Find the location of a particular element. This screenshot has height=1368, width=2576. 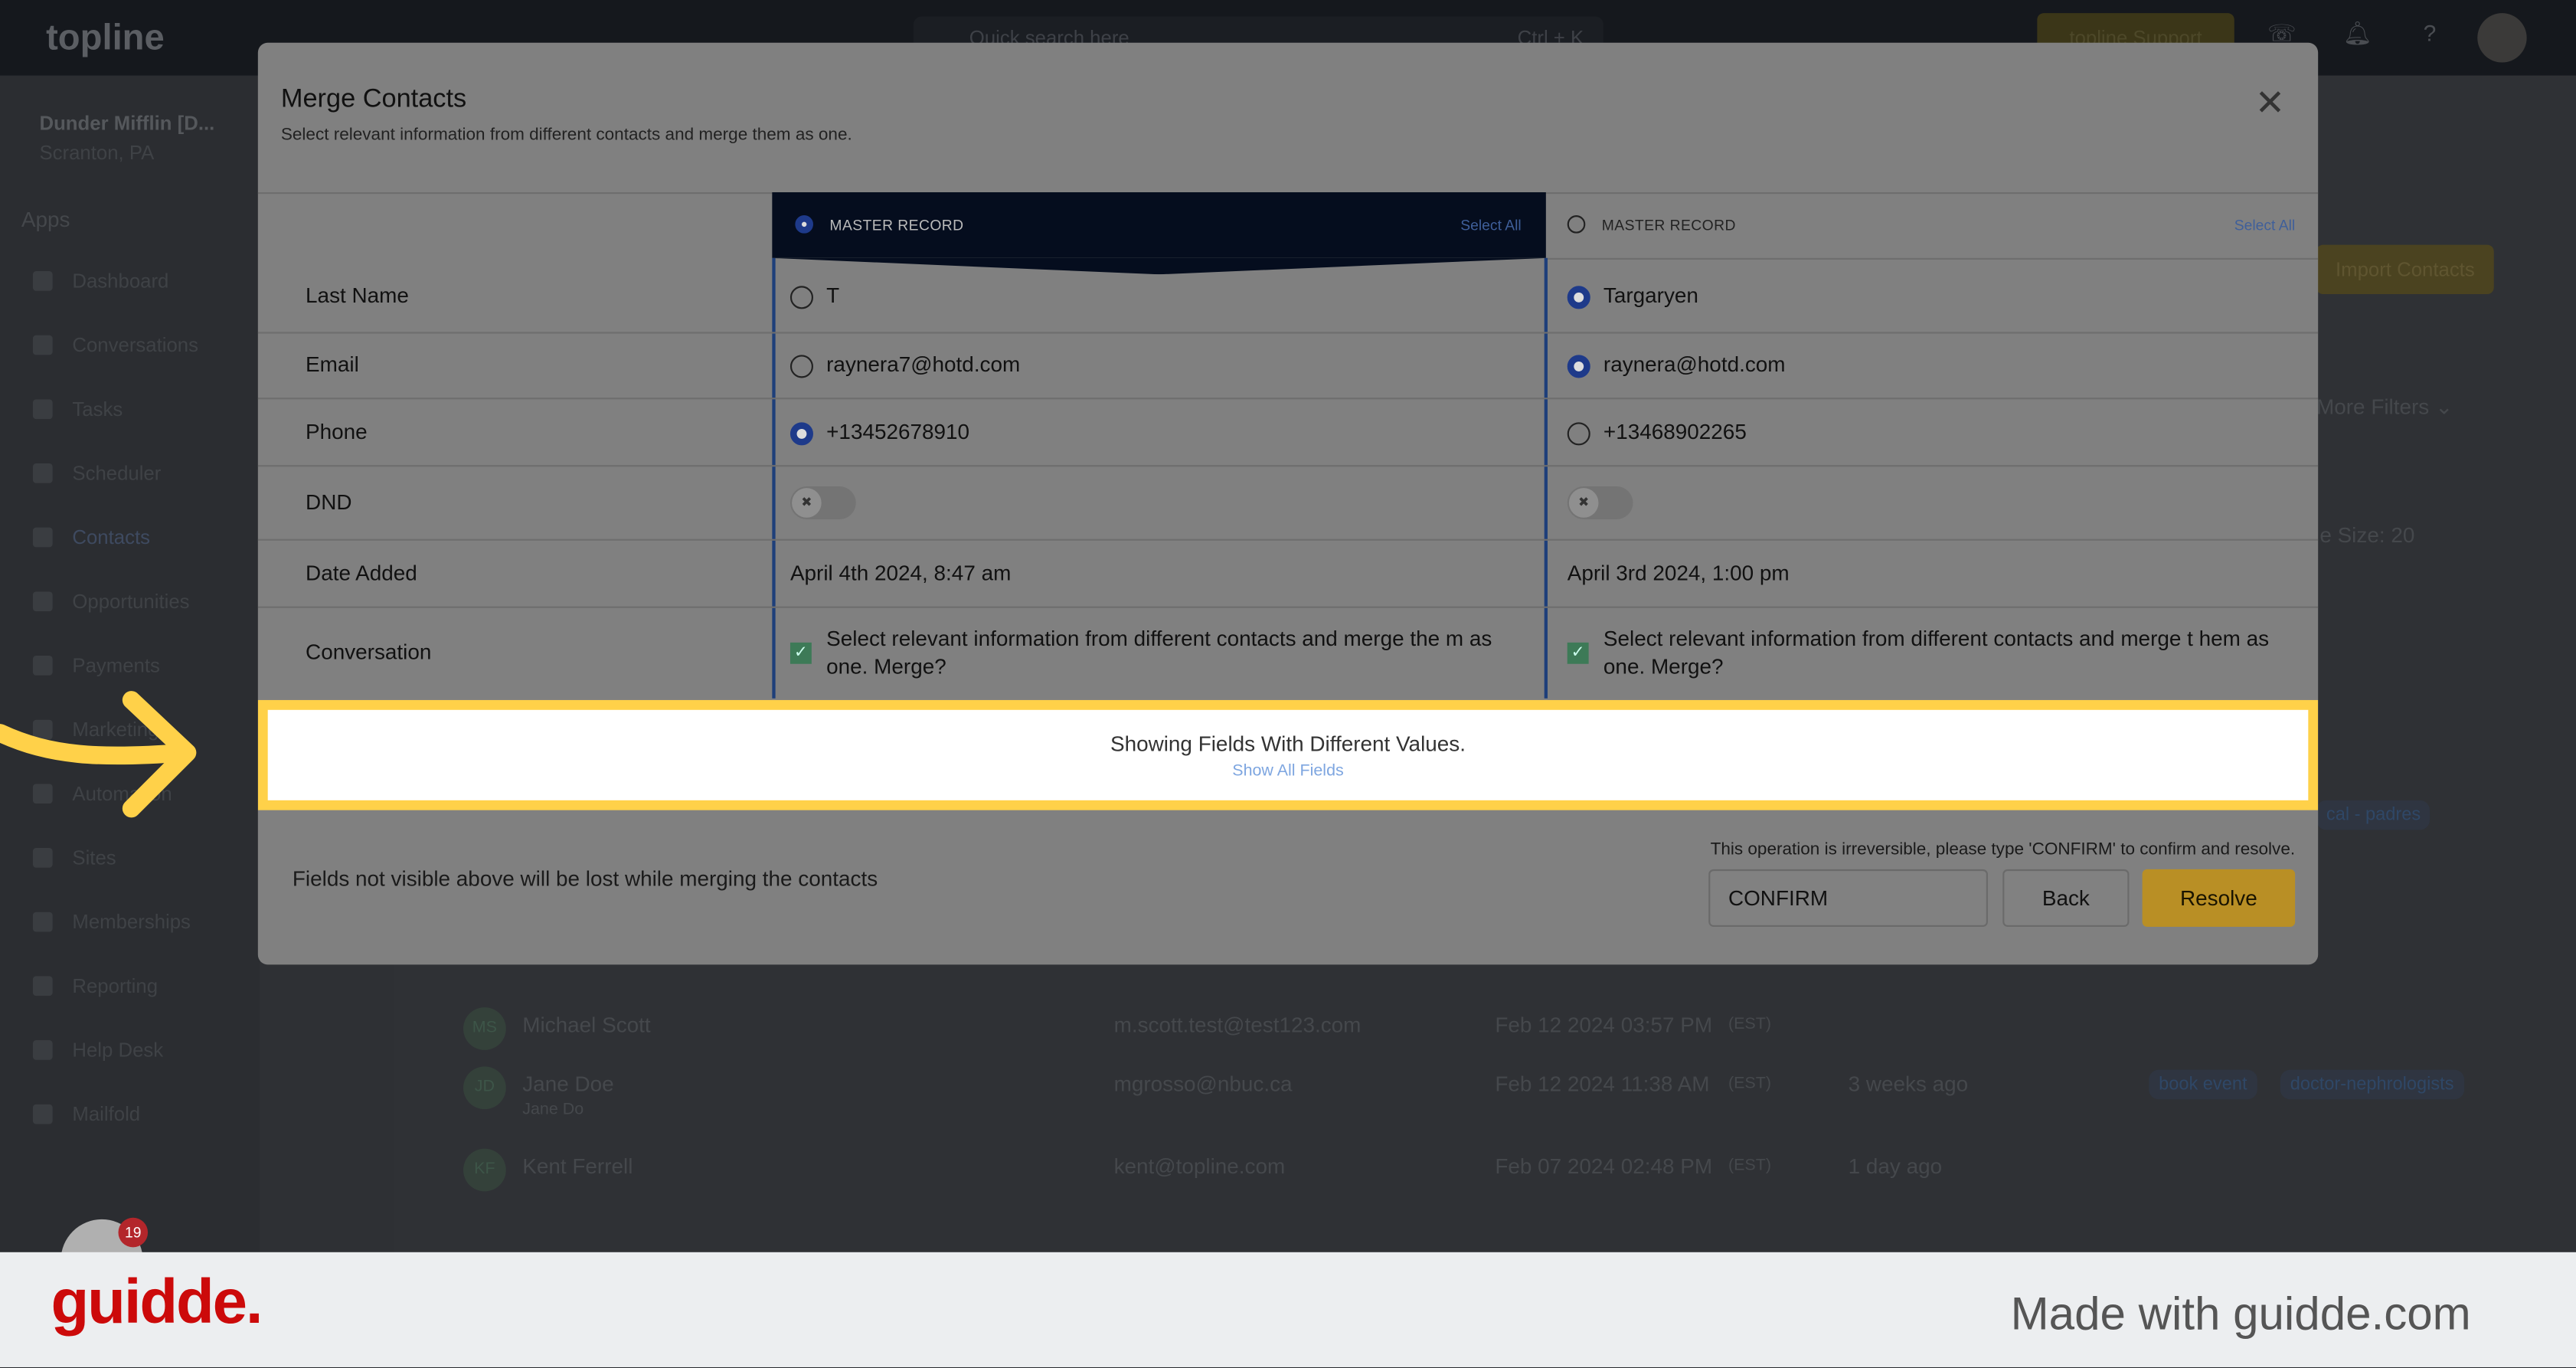

contact-avatar: KF is located at coordinates (484, 1170).